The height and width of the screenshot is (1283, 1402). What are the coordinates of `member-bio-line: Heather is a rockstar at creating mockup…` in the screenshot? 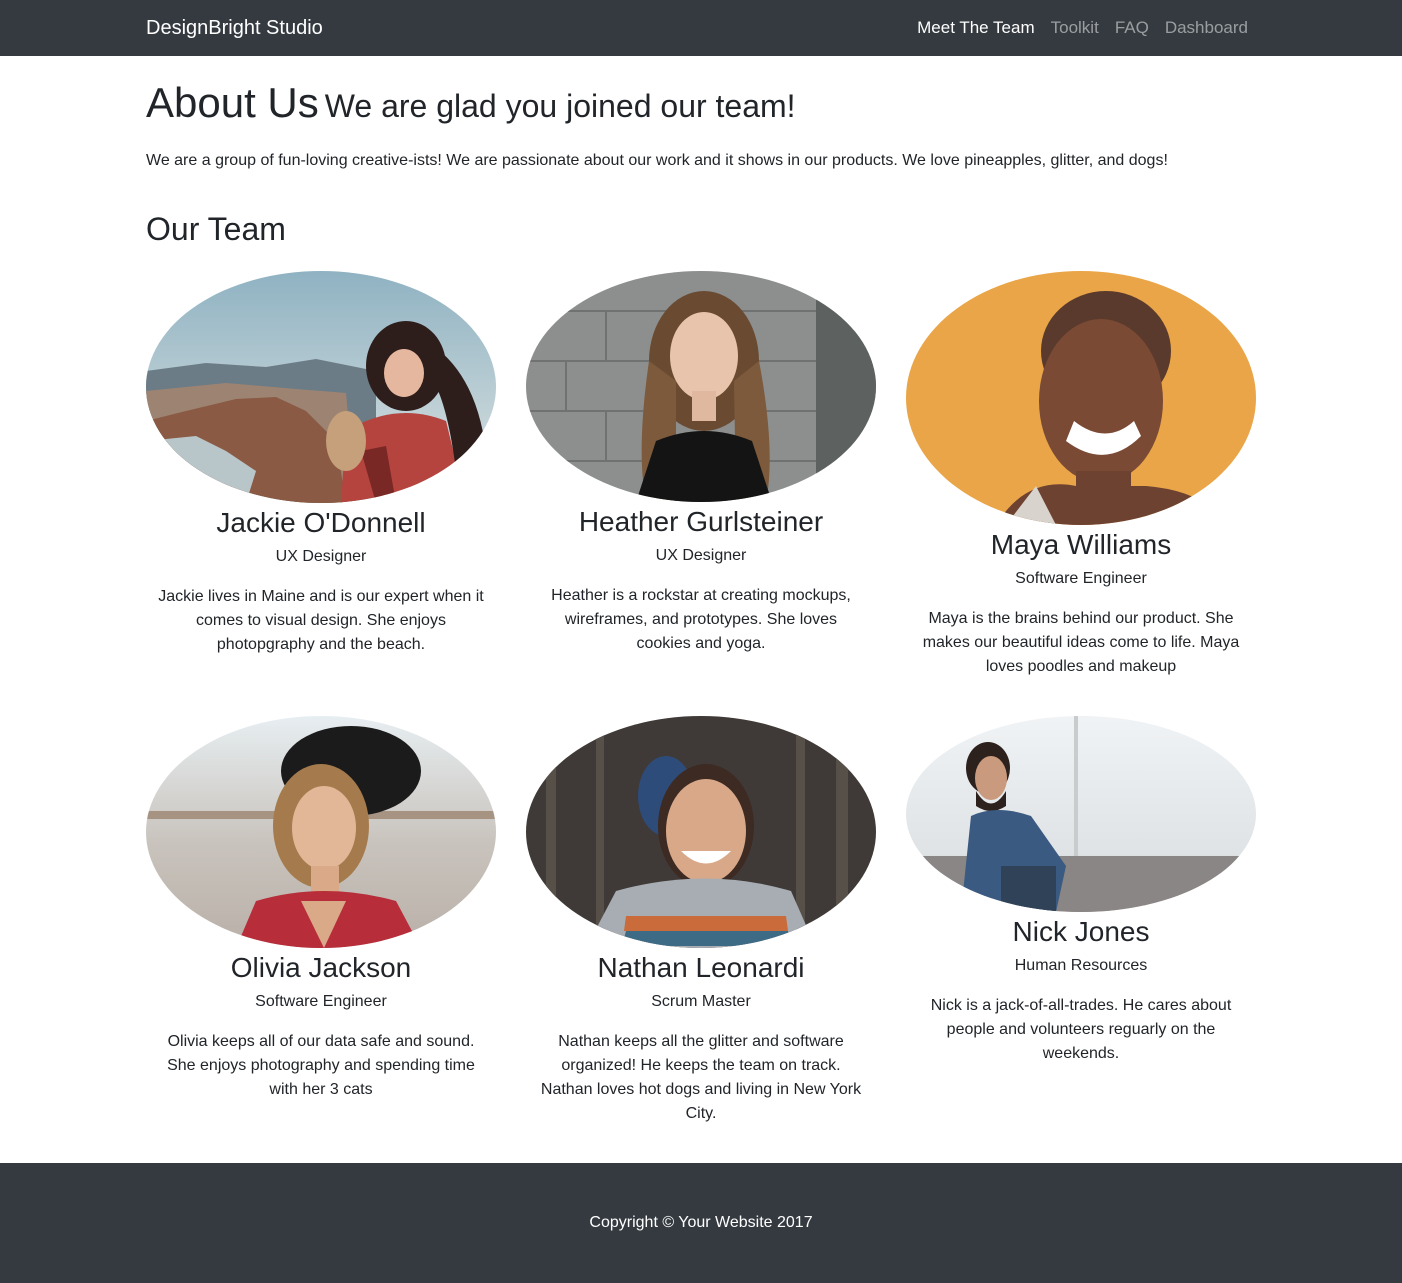 It's located at (701, 595).